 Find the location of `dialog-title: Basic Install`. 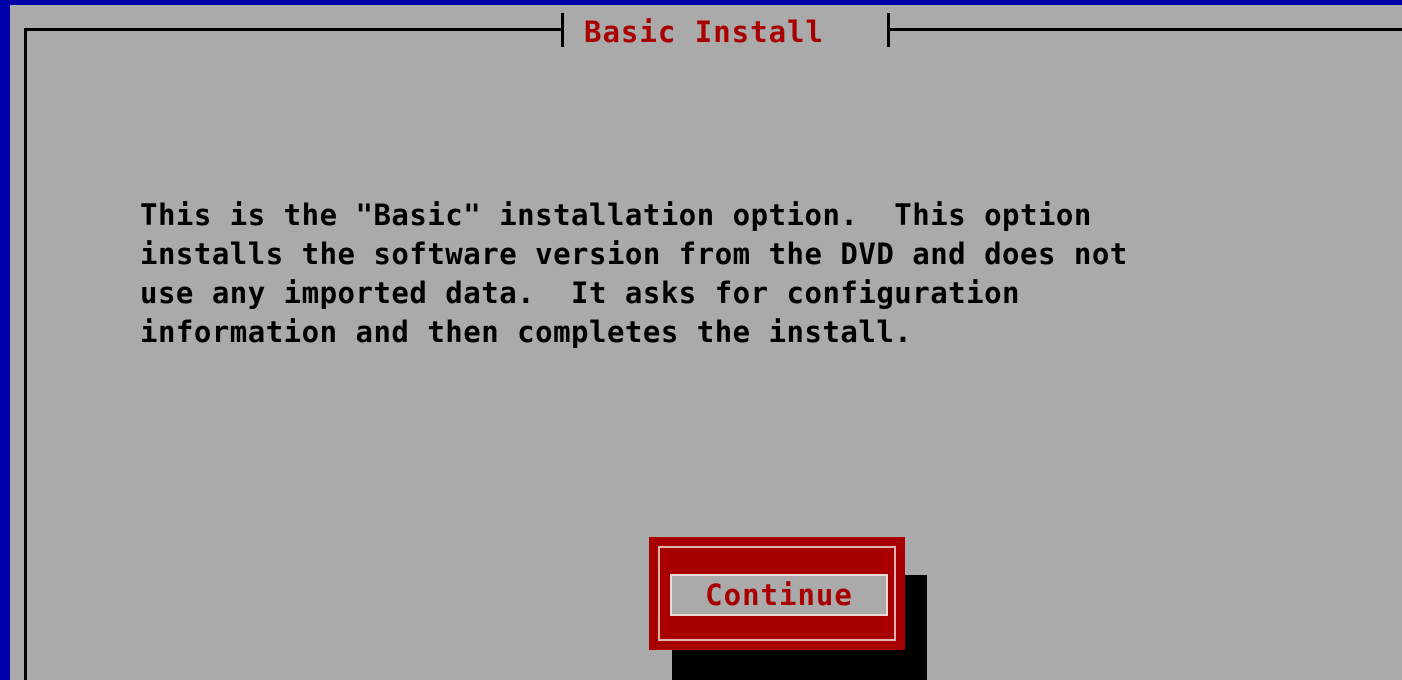

dialog-title: Basic Install is located at coordinates (704, 32).